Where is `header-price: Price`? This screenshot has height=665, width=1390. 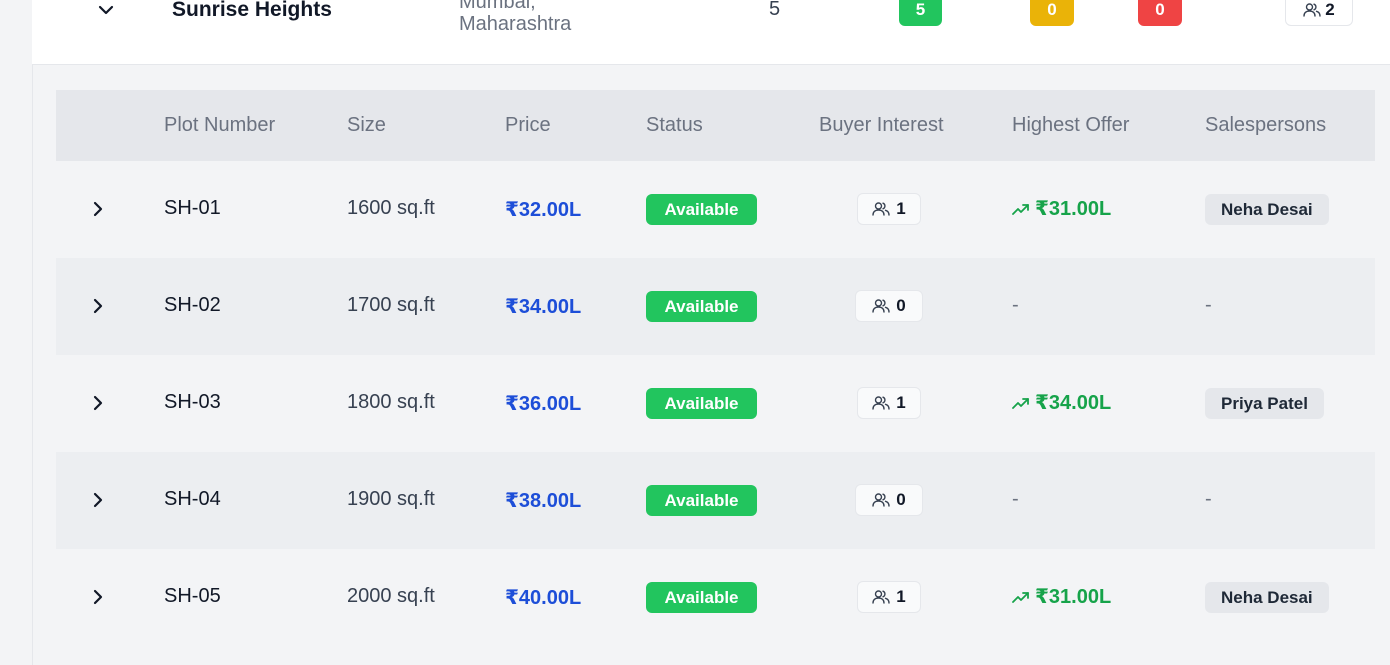 header-price: Price is located at coordinates (528, 125).